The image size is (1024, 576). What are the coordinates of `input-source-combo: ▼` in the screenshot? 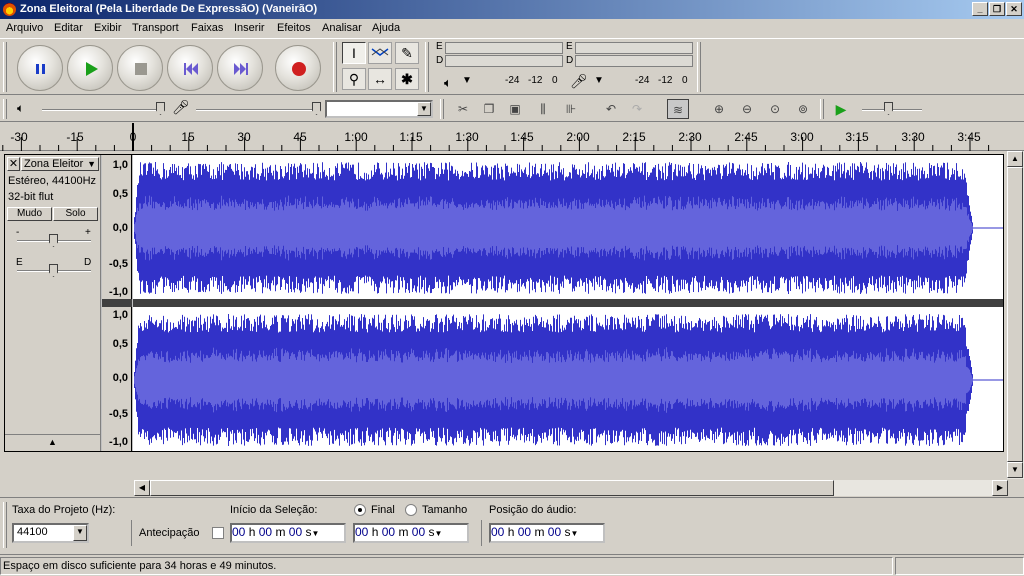 It's located at (379, 109).